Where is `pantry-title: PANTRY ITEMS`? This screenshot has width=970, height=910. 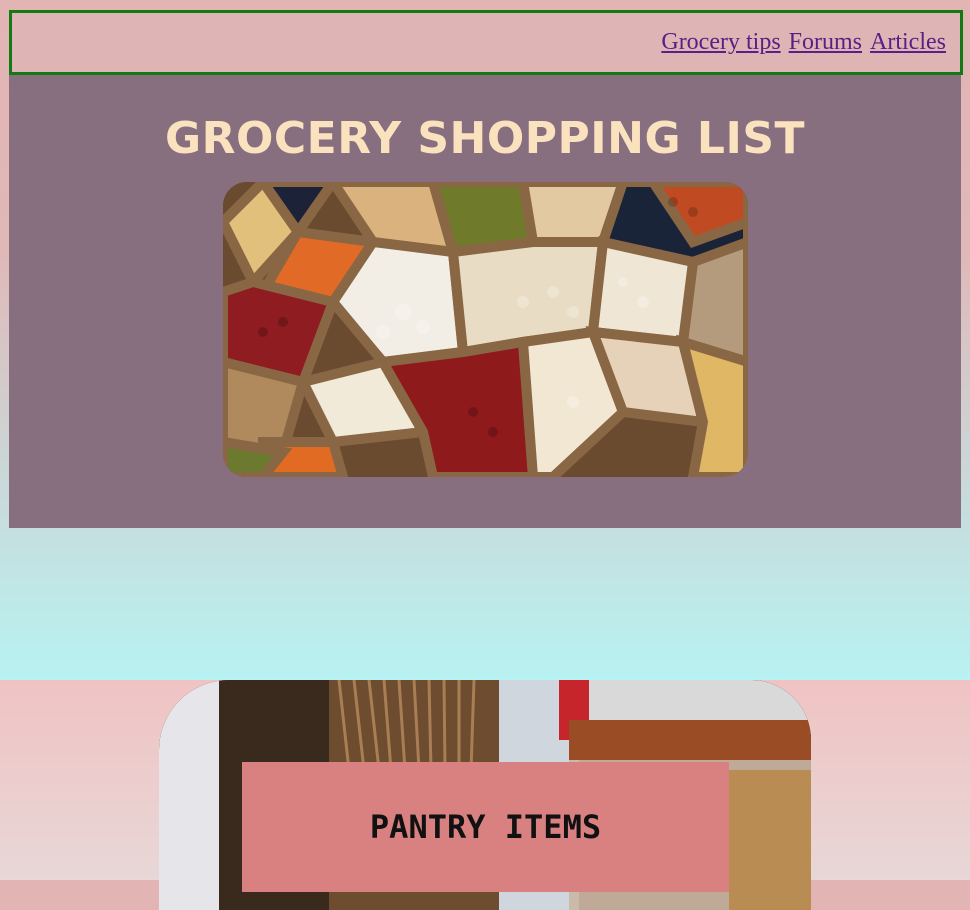 pantry-title: PANTRY ITEMS is located at coordinates (485, 827).